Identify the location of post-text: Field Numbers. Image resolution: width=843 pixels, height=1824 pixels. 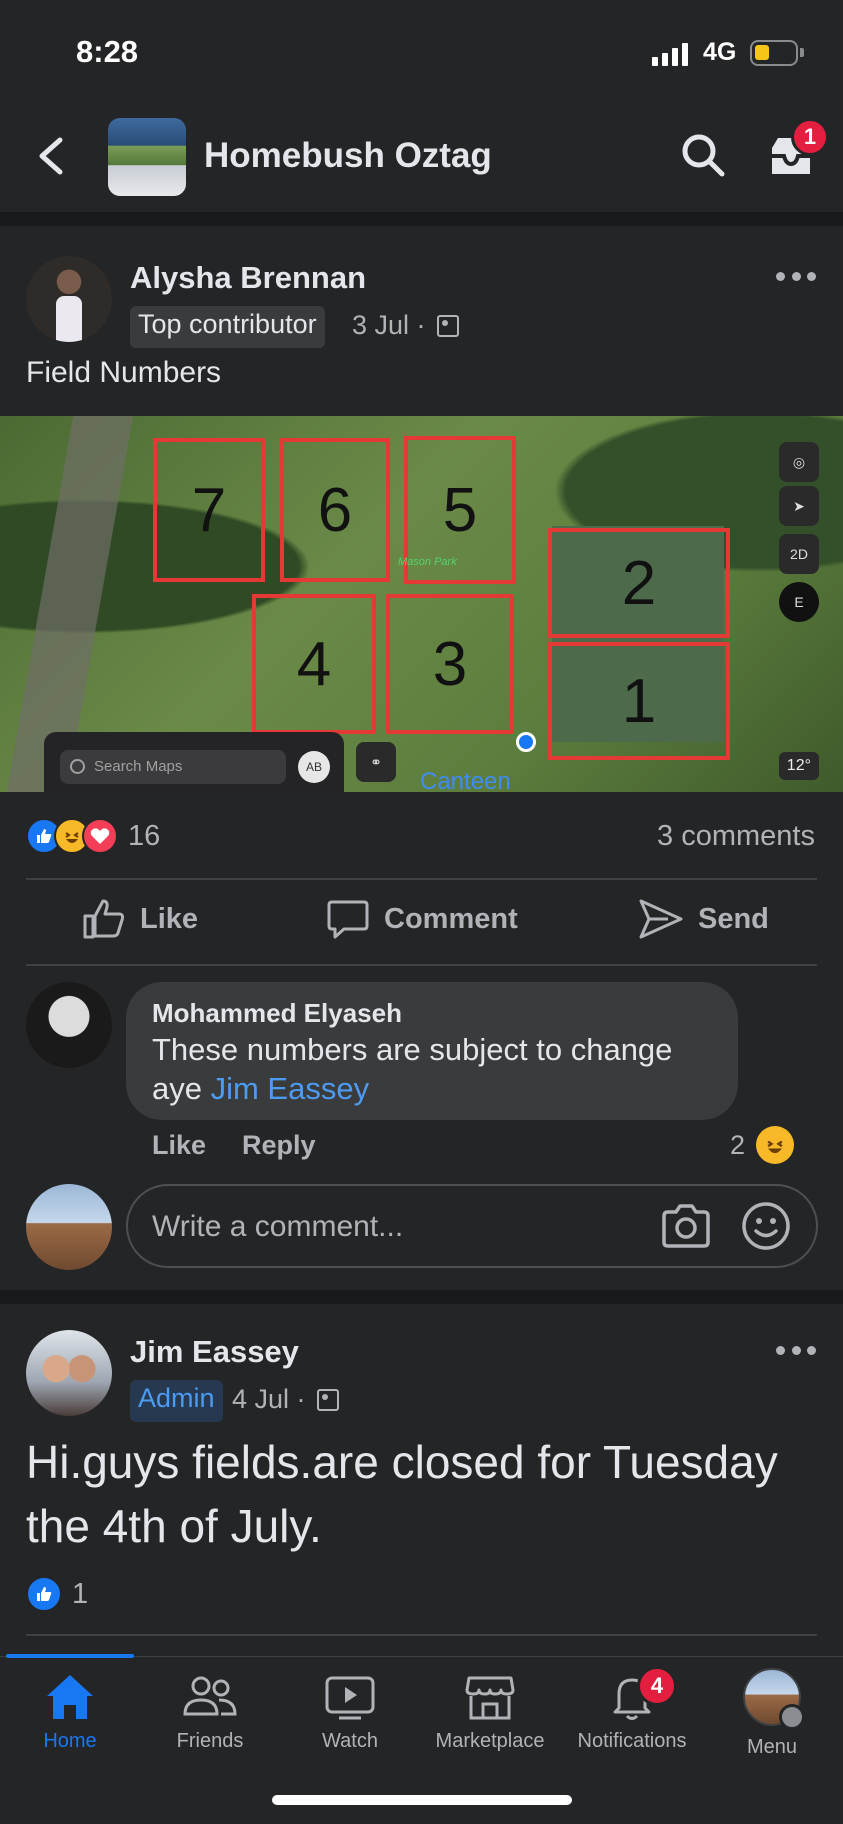
(124, 372).